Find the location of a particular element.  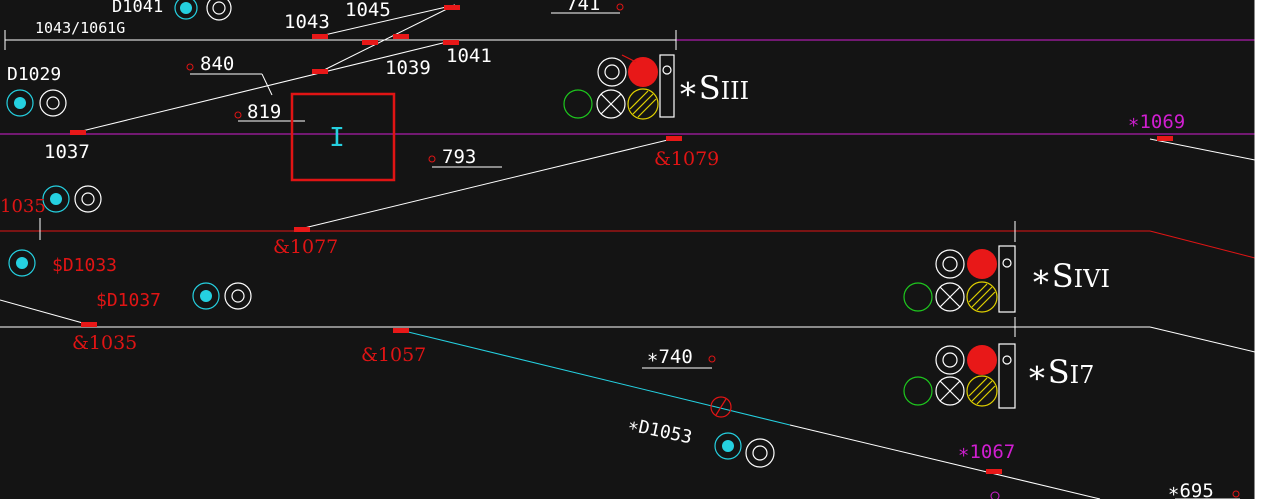

label-1035: &1035 is located at coordinates (104, 343).